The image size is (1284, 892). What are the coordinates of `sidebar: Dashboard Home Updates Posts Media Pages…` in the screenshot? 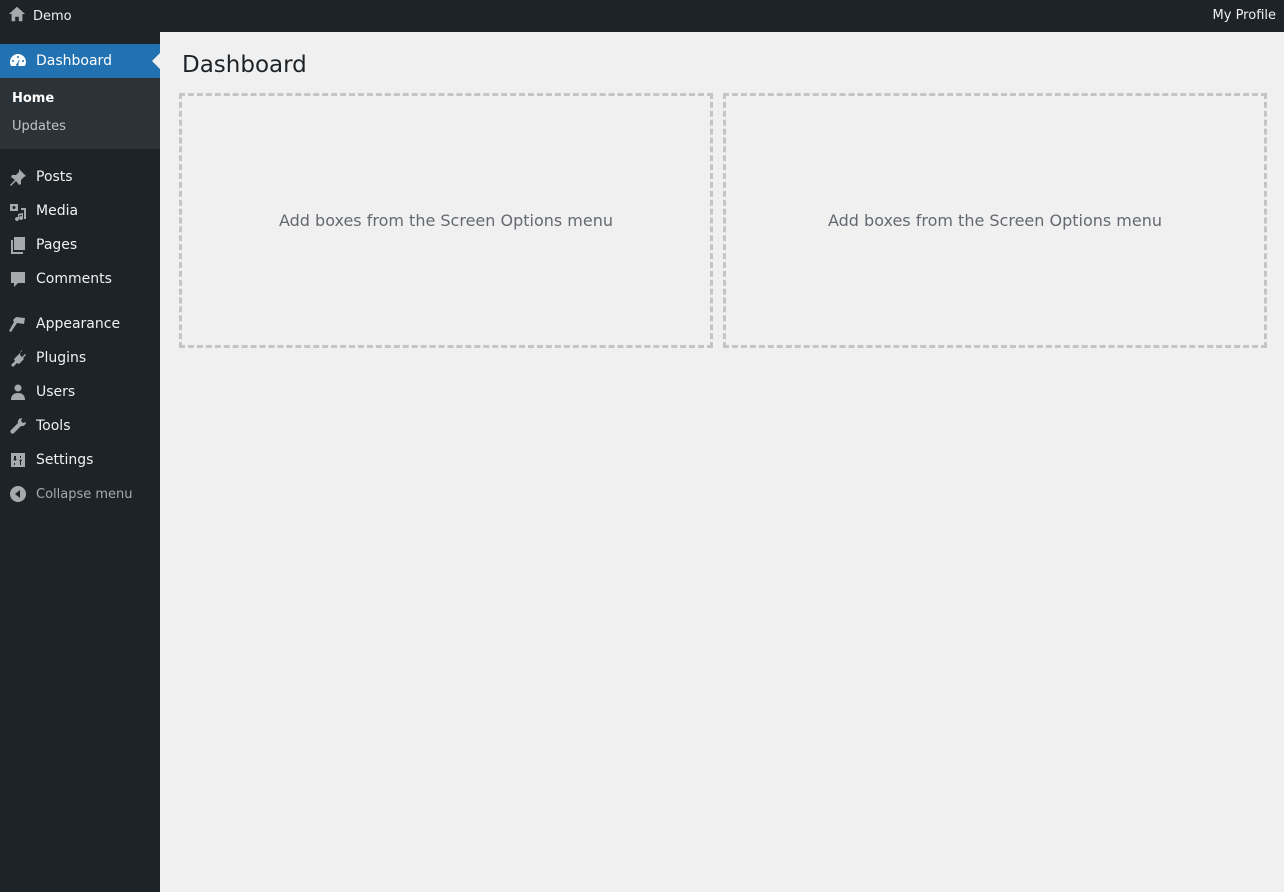 It's located at (80, 462).